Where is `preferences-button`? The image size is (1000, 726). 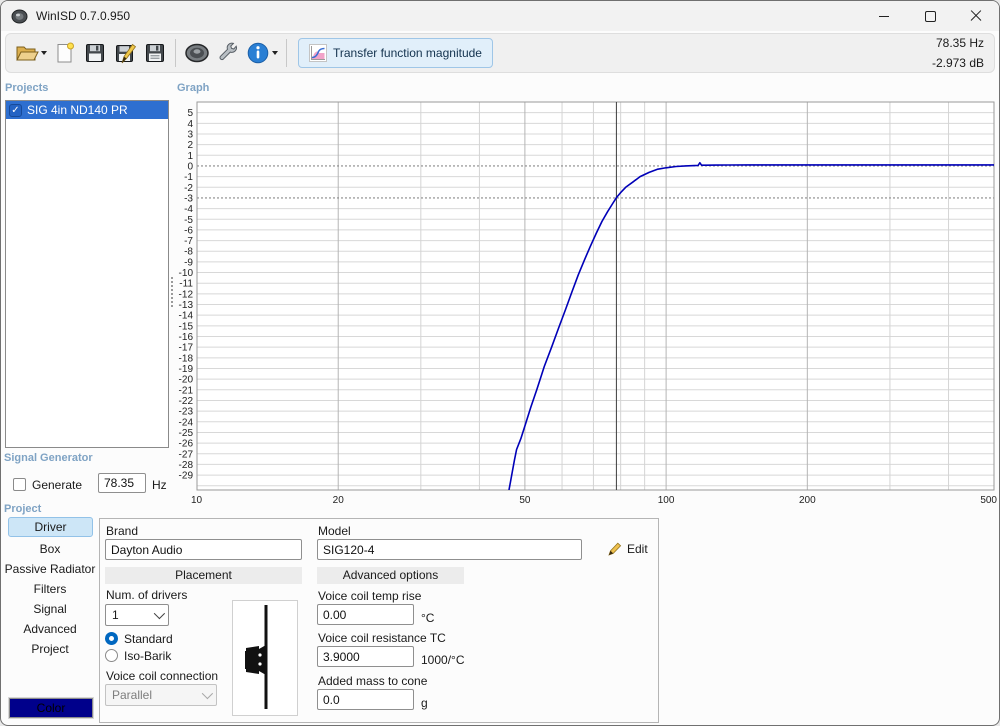 preferences-button is located at coordinates (228, 53).